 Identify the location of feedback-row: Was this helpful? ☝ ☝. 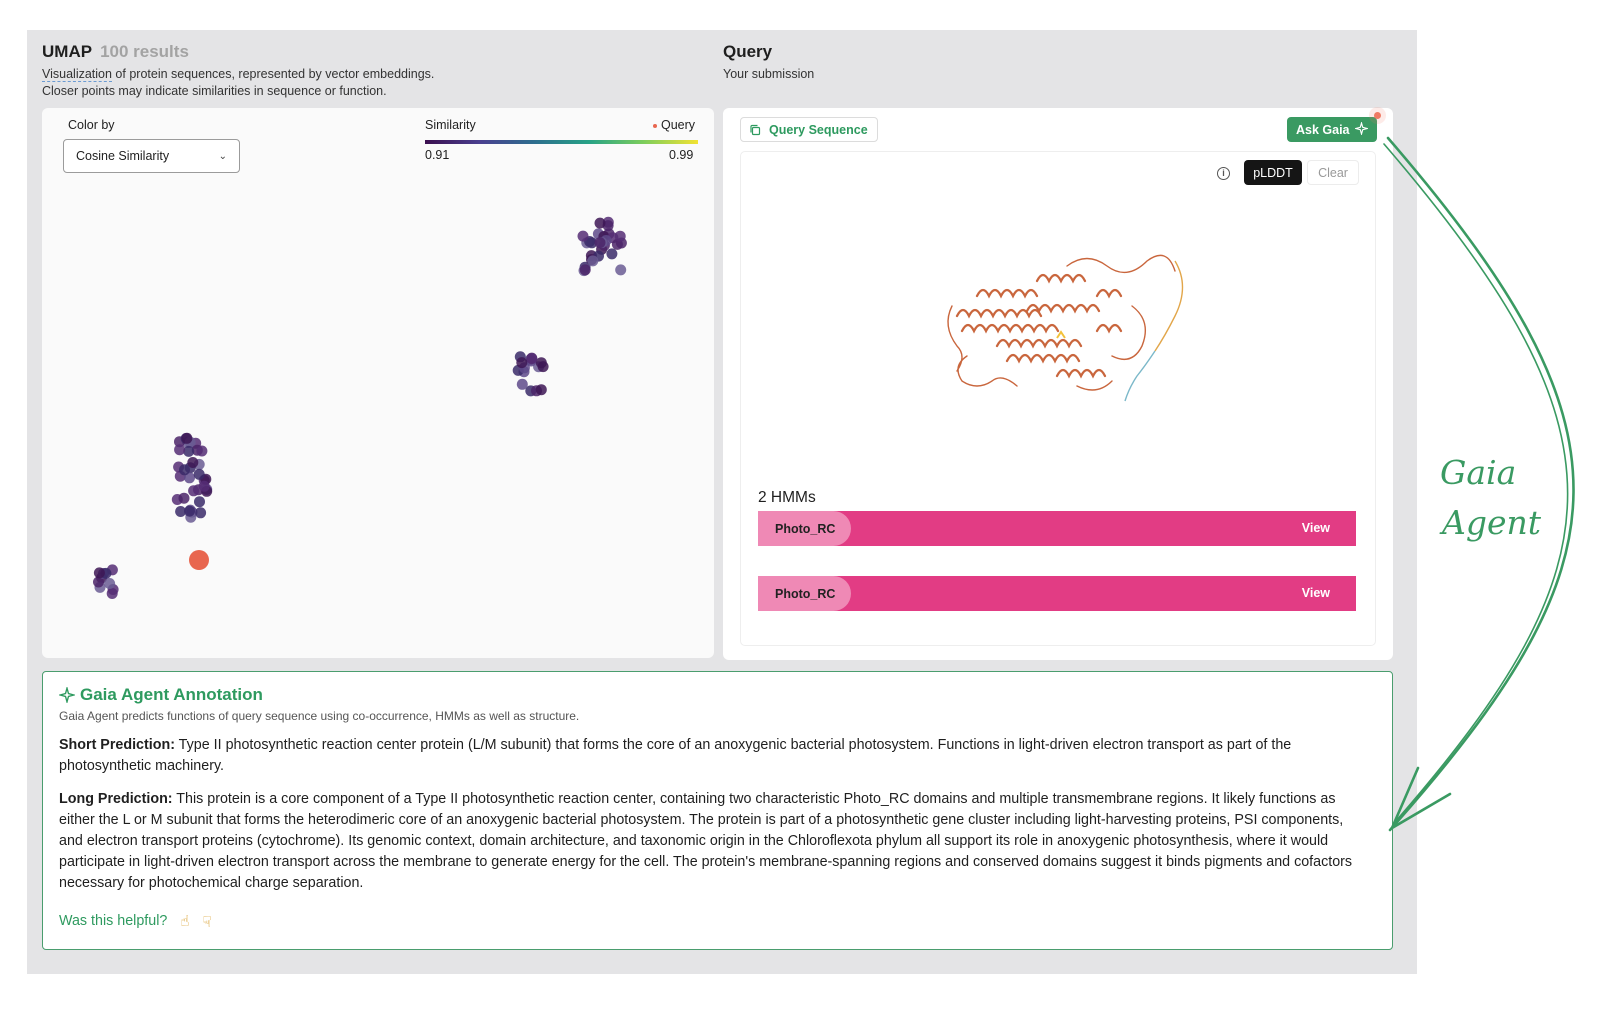
(135, 921).